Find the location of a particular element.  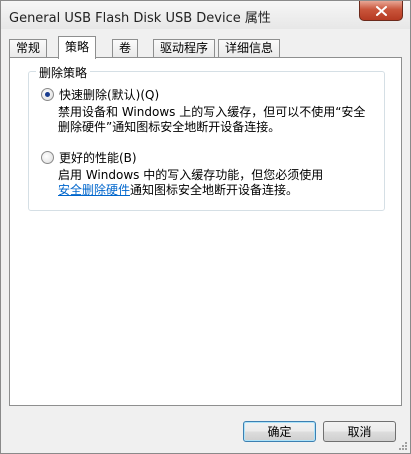

tab-strip: 常规 策略 卷 驱动程序 详细信息 is located at coordinates (207, 47).